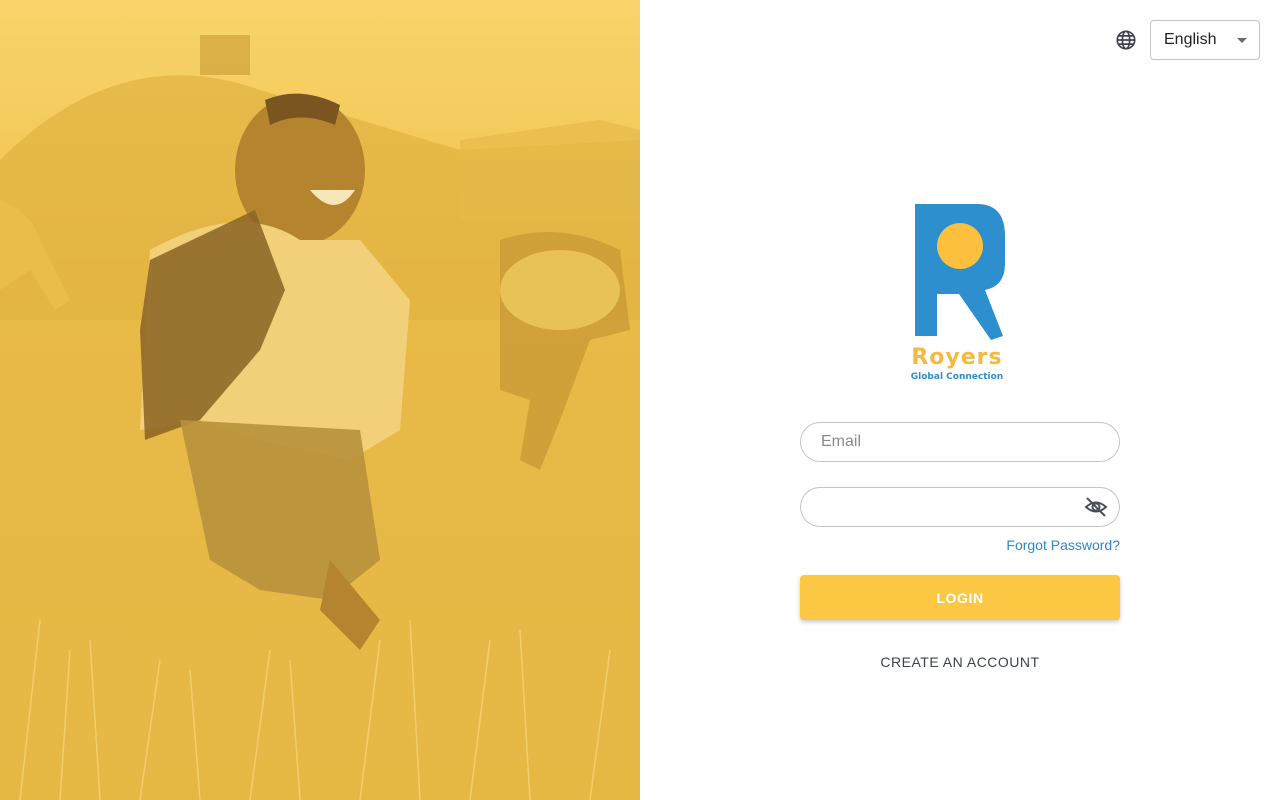 The height and width of the screenshot is (800, 1280). Describe the element at coordinates (965, 442) in the screenshot. I see `email-input` at that location.